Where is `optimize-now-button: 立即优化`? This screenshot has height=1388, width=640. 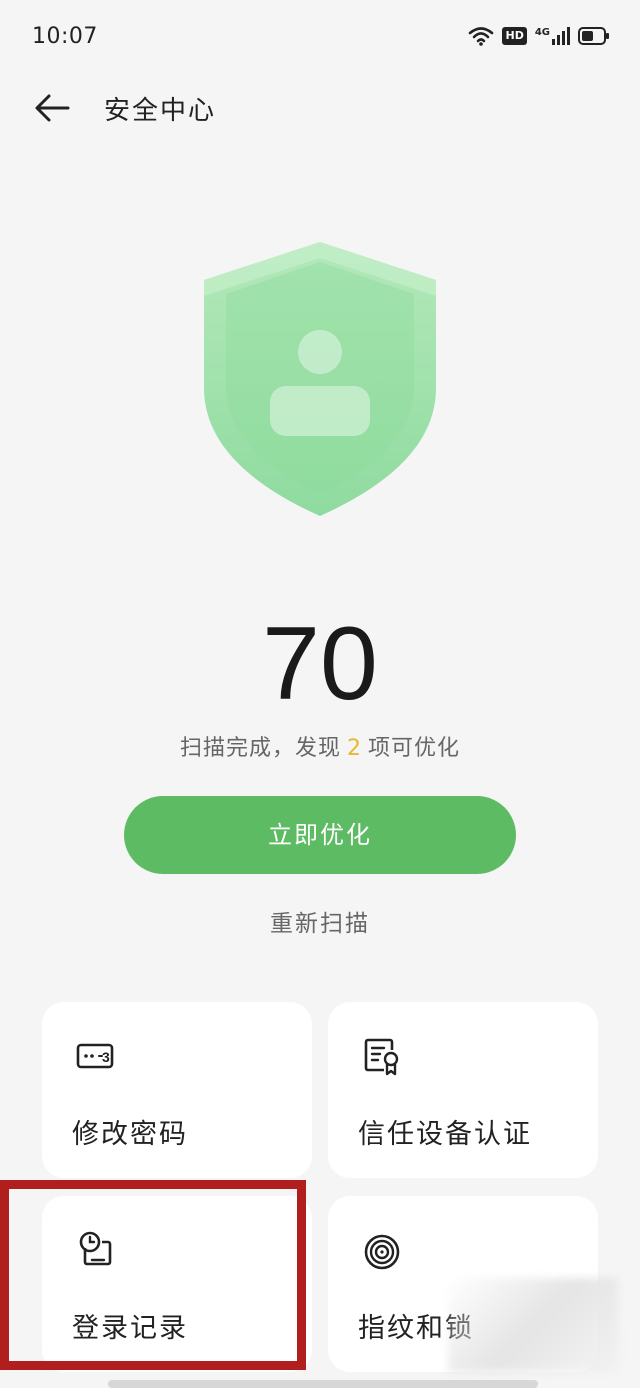 optimize-now-button: 立即优化 is located at coordinates (320, 835).